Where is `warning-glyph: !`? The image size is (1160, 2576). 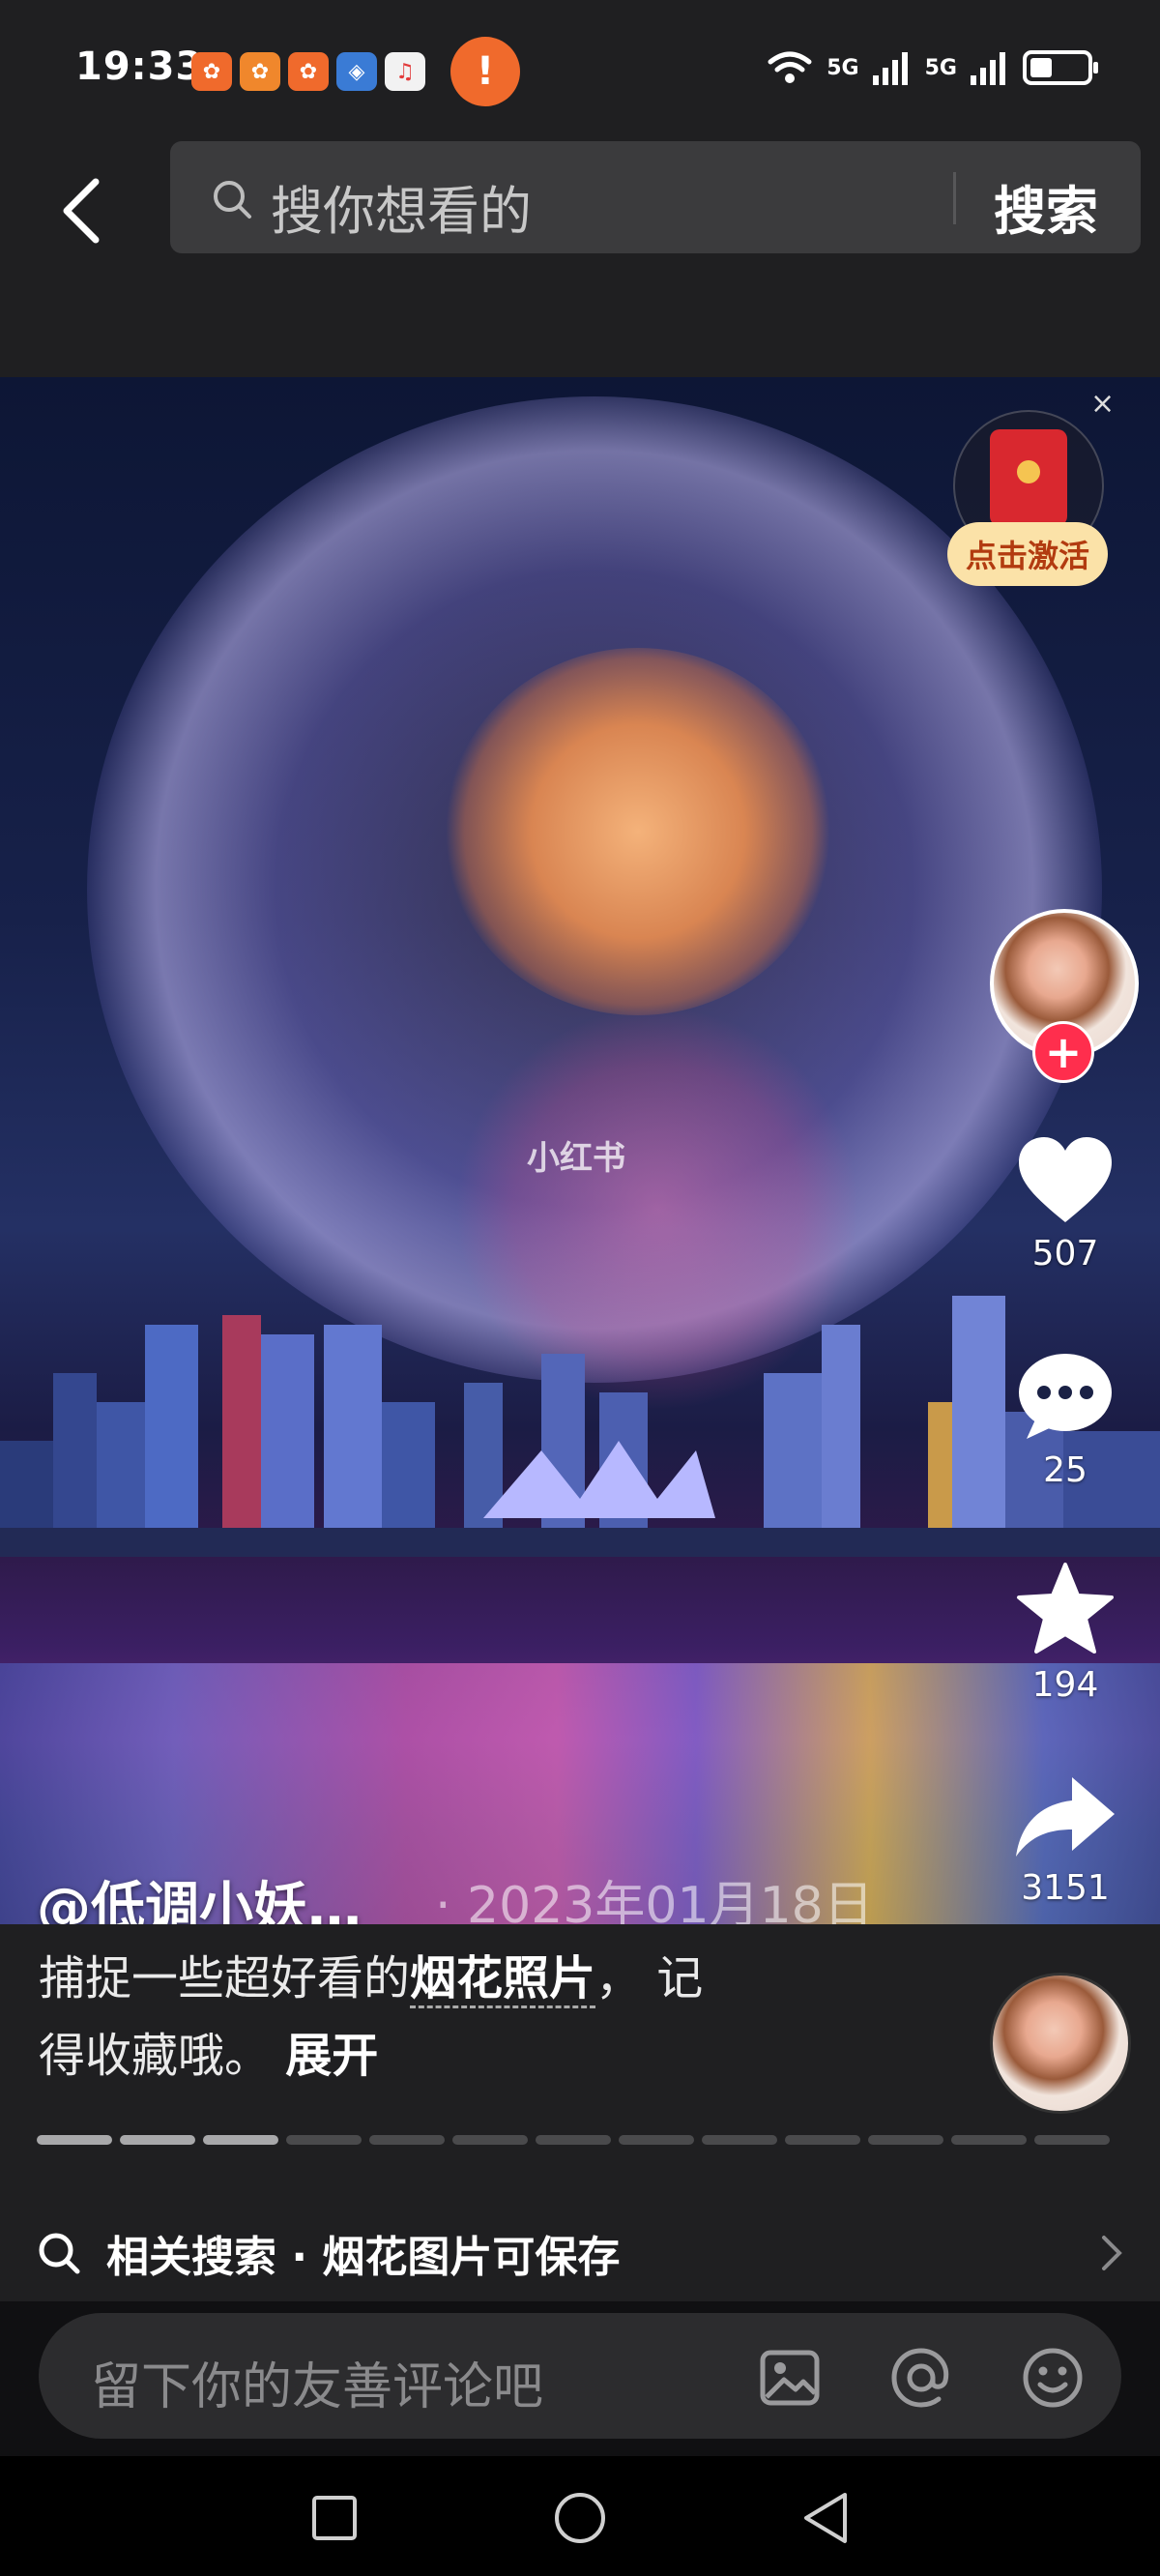 warning-glyph: ! is located at coordinates (486, 71).